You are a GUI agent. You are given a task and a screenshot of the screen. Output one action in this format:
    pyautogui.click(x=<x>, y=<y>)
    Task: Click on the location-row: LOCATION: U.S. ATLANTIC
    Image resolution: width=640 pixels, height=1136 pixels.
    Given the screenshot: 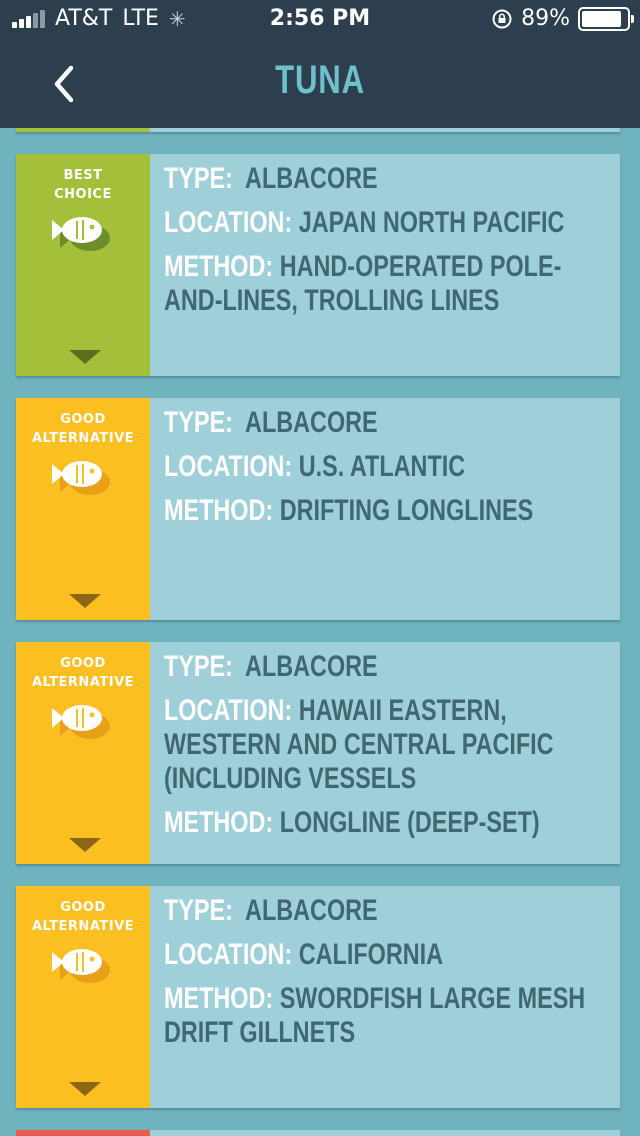 What is the action you would take?
    pyautogui.click(x=315, y=466)
    